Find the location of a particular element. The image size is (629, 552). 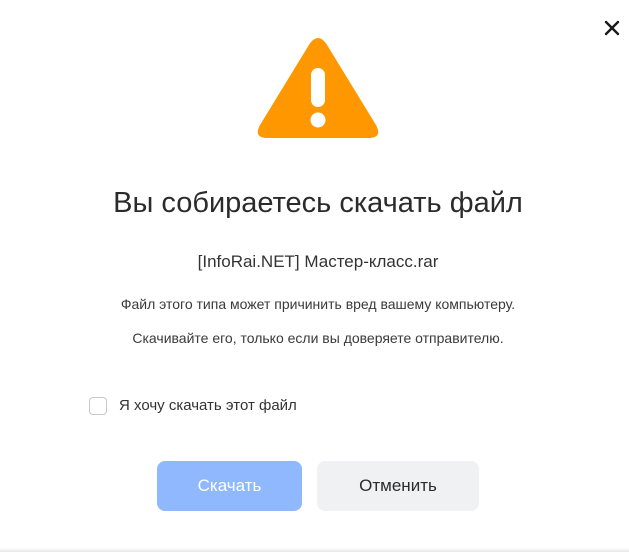

dialog-bottom-edge is located at coordinates (314, 550).